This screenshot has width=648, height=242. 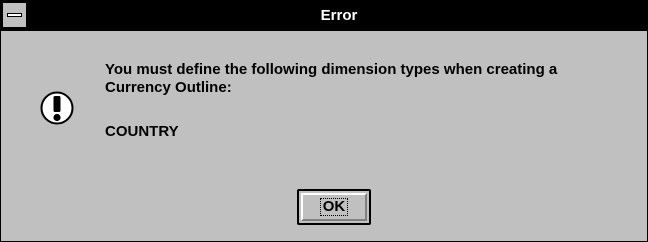 I want to click on exclamation-icon, so click(x=57, y=108).